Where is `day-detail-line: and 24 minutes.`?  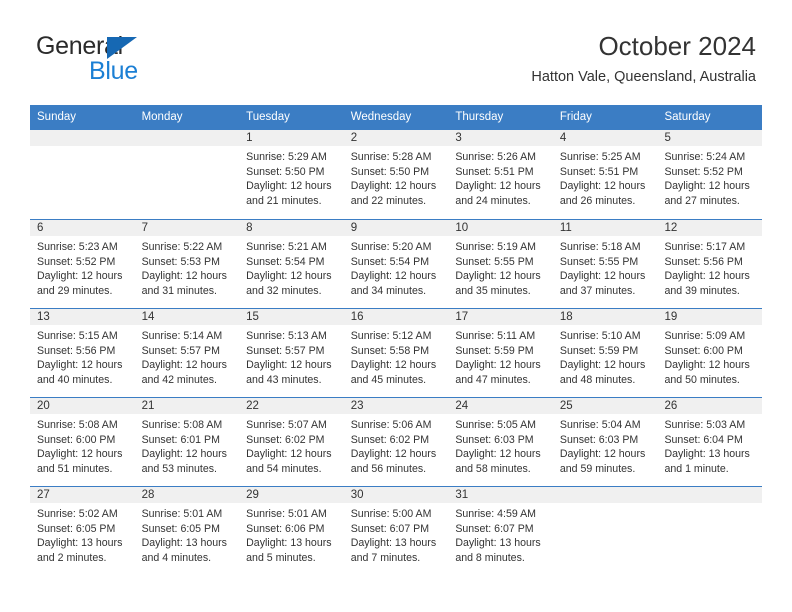
day-detail-line: and 24 minutes. is located at coordinates (493, 200).